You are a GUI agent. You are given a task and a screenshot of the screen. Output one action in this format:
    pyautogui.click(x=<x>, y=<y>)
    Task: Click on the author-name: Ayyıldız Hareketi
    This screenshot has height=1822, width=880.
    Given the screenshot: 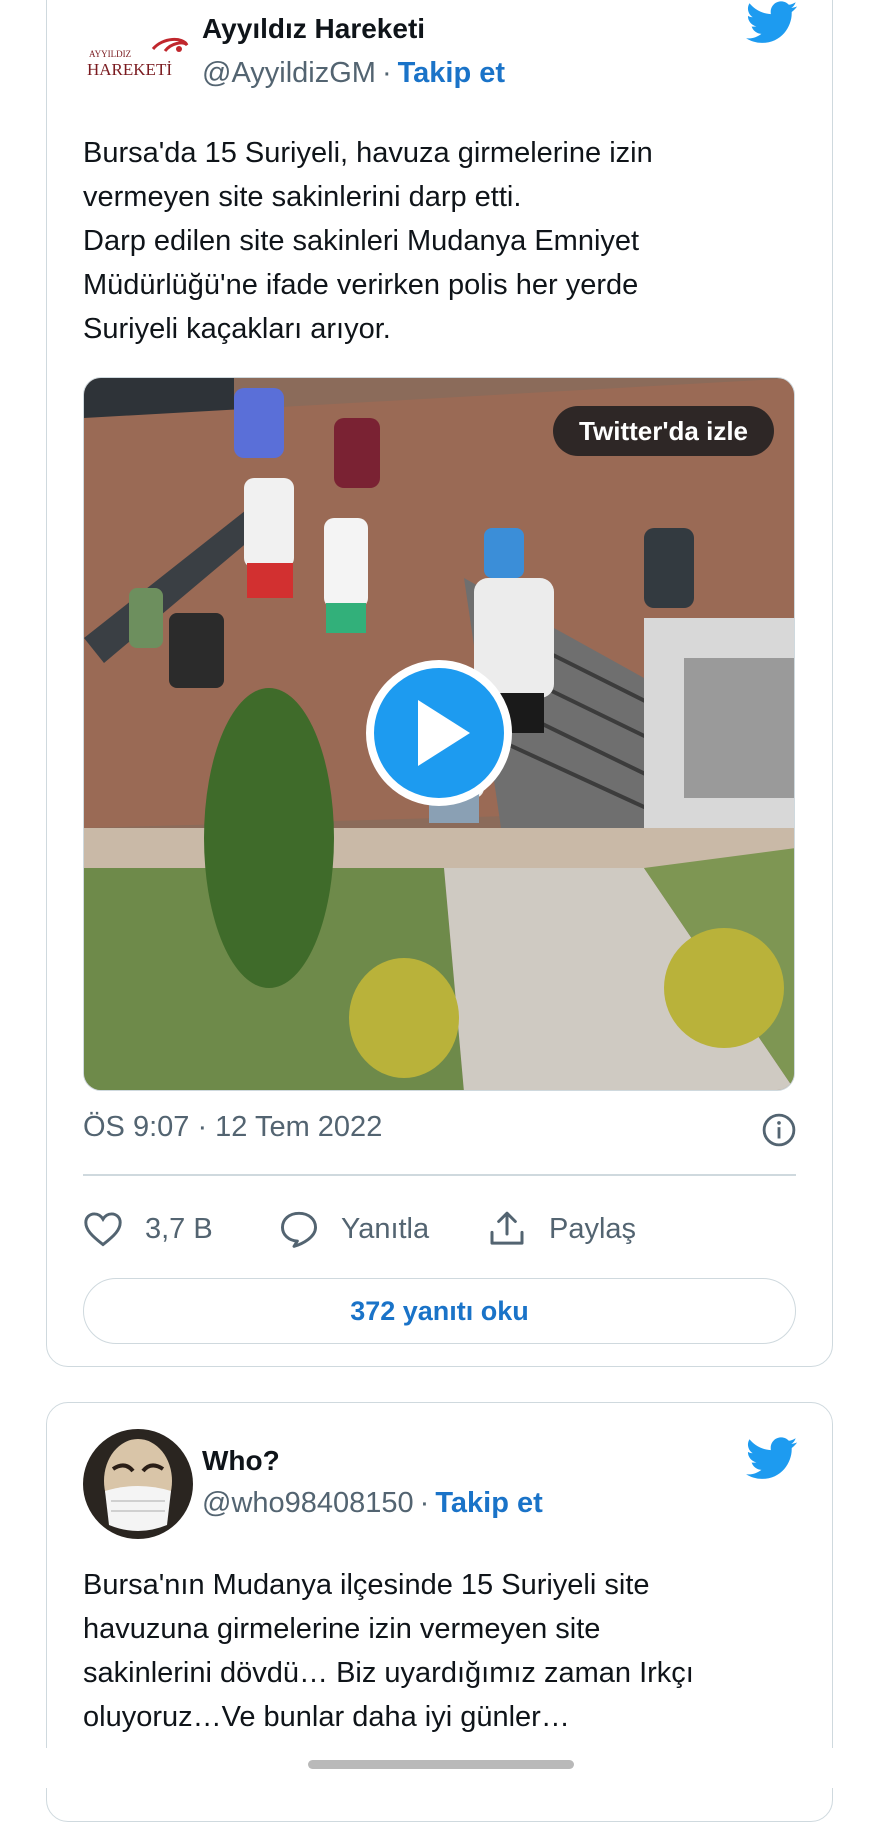 What is the action you would take?
    pyautogui.click(x=313, y=29)
    